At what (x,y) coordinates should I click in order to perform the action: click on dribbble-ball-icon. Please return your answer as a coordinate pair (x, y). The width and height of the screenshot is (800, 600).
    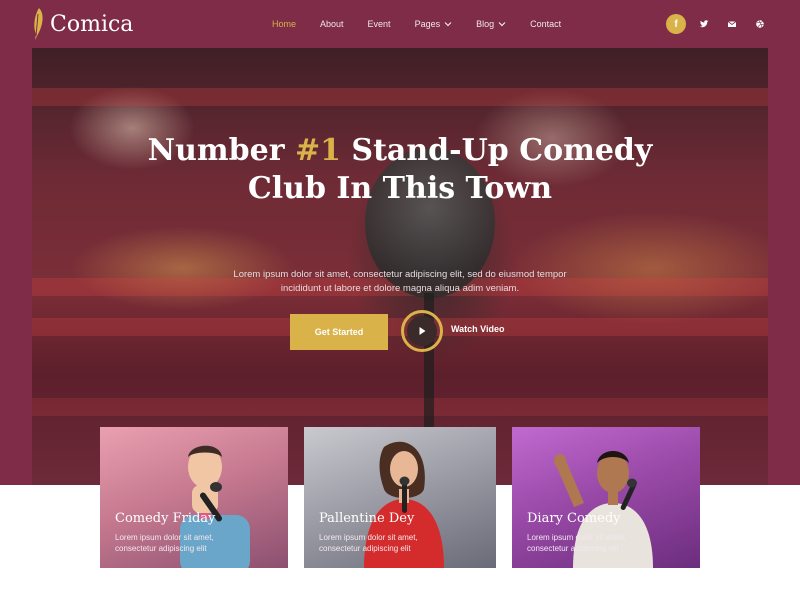
    Looking at the image, I should click on (760, 24).